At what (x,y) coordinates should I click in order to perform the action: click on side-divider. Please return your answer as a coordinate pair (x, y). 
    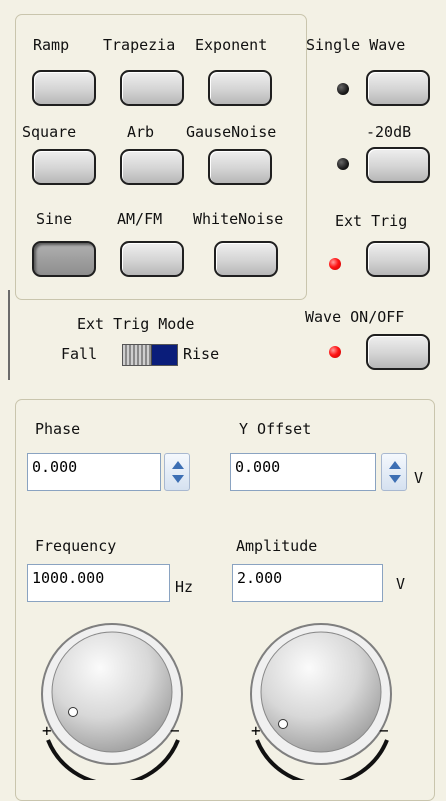
    Looking at the image, I should click on (9, 335).